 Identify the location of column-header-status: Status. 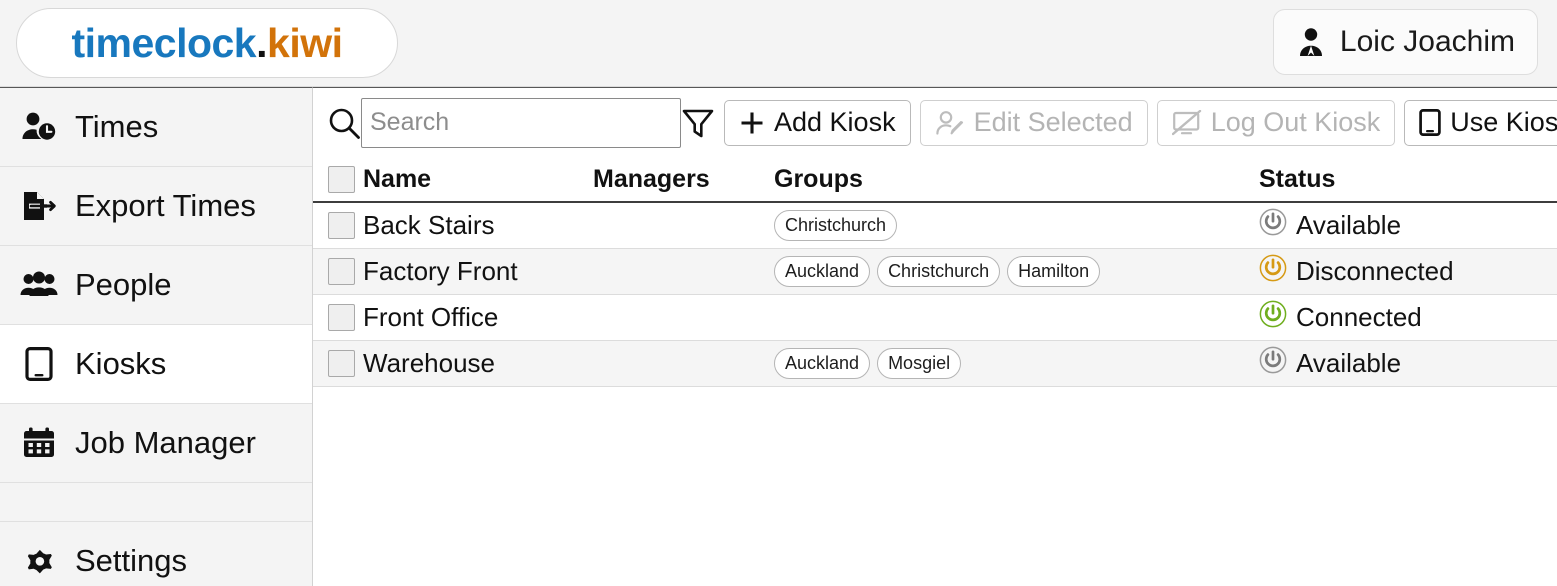
(1408, 179).